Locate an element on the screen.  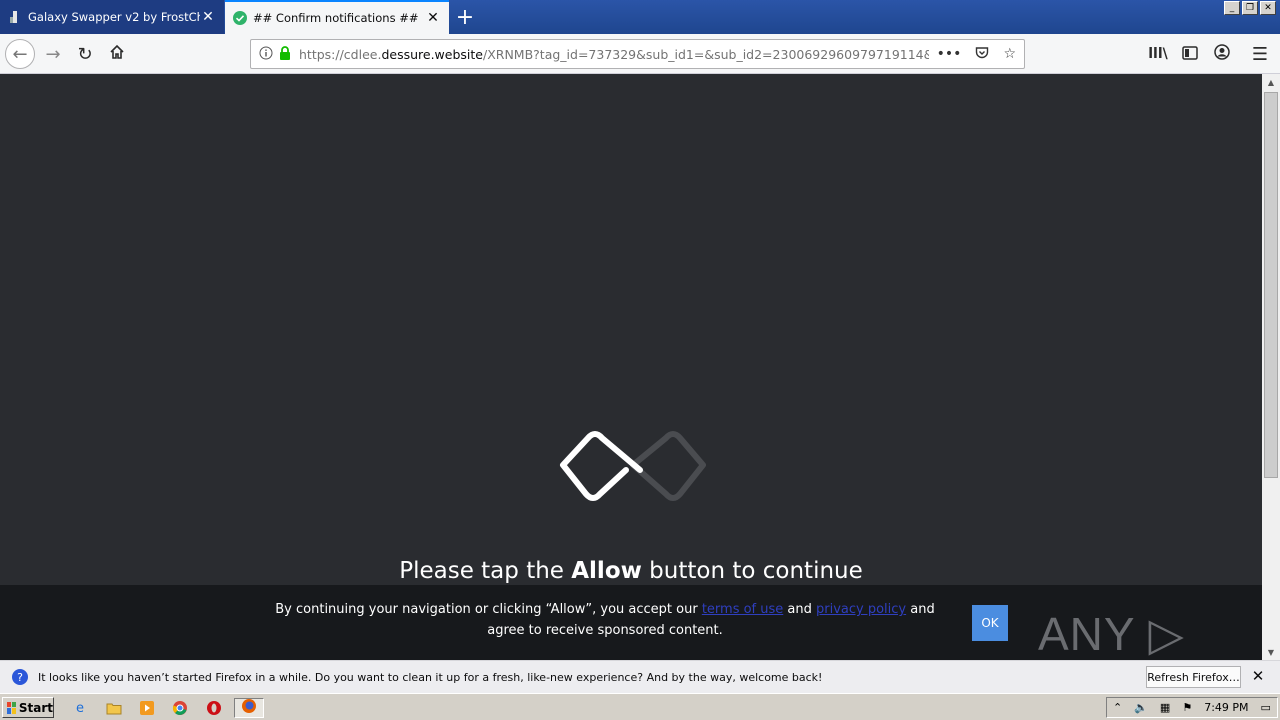
folder-icon is located at coordinates (114, 708).